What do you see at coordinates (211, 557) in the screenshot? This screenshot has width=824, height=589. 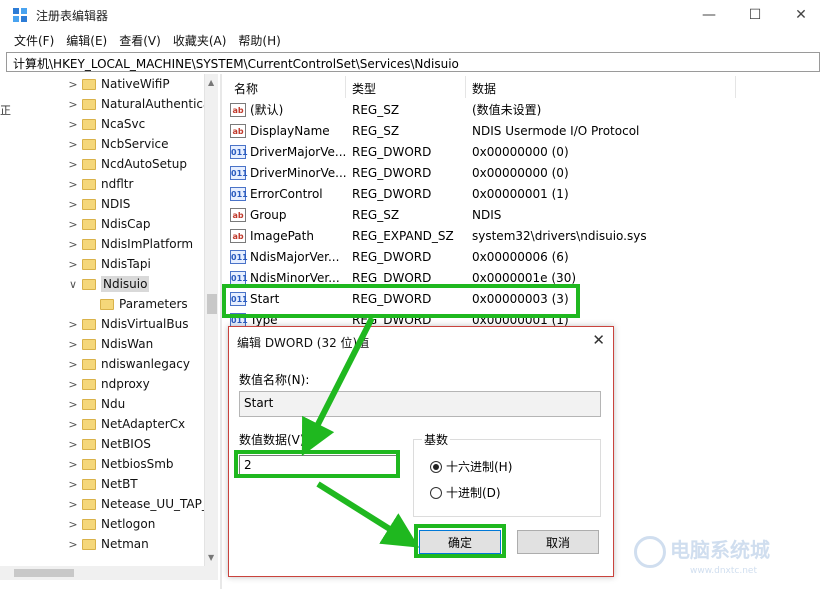 I see `scroll-down-icon: ▼` at bounding box center [211, 557].